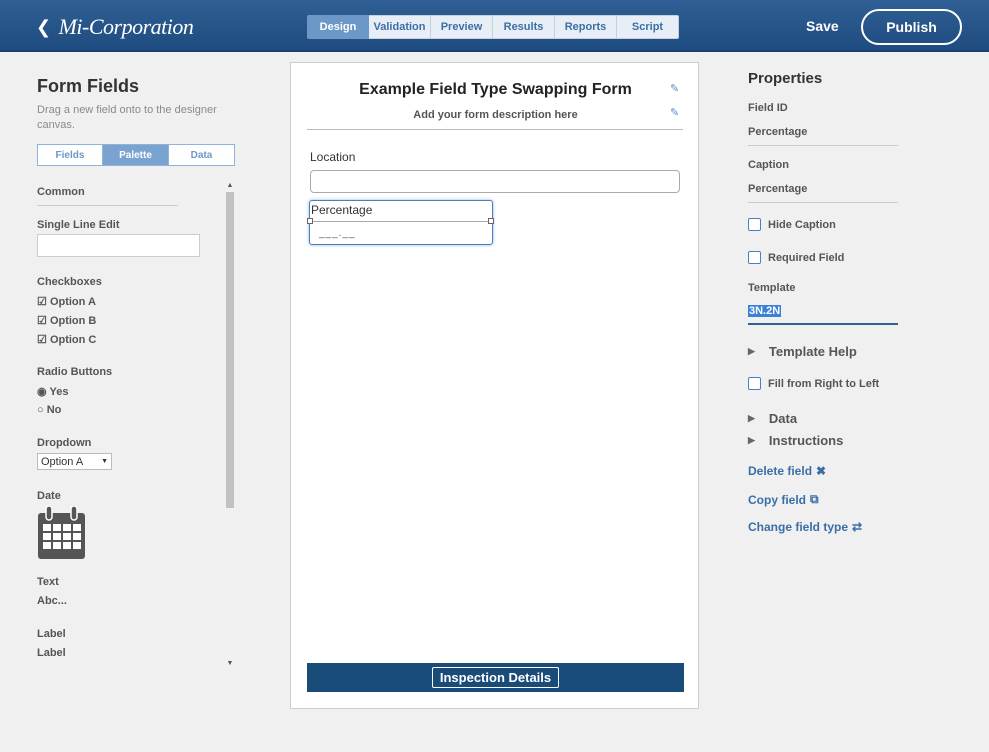 This screenshot has height=752, width=989. What do you see at coordinates (495, 181) in the screenshot?
I see `location-field-input` at bounding box center [495, 181].